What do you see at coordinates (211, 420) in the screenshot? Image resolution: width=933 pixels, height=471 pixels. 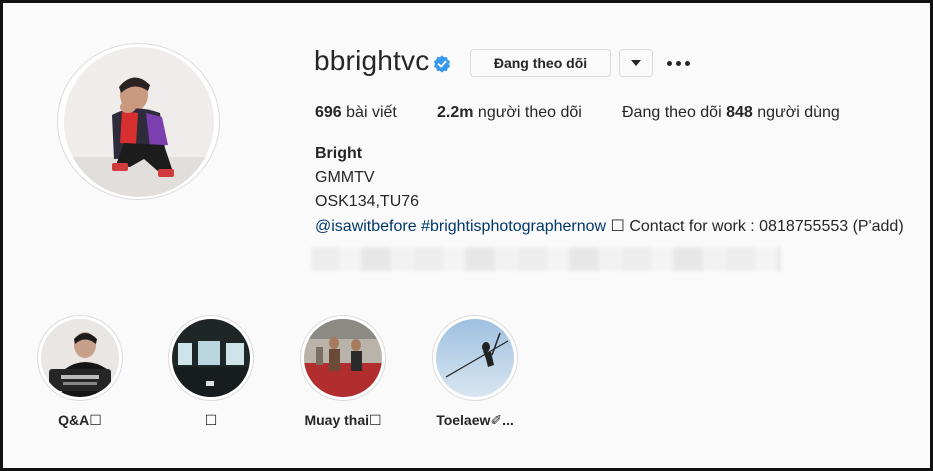 I see `highlight-label: ☐` at bounding box center [211, 420].